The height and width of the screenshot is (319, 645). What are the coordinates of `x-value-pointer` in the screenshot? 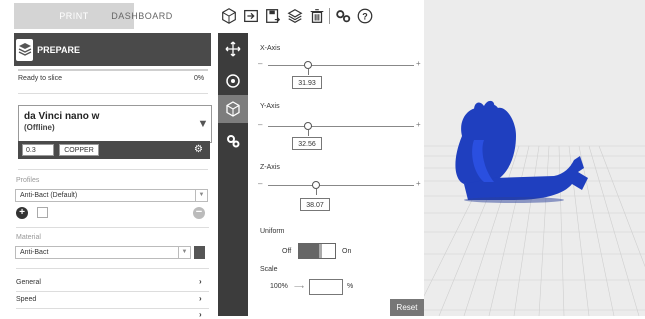 It's located at (308, 72).